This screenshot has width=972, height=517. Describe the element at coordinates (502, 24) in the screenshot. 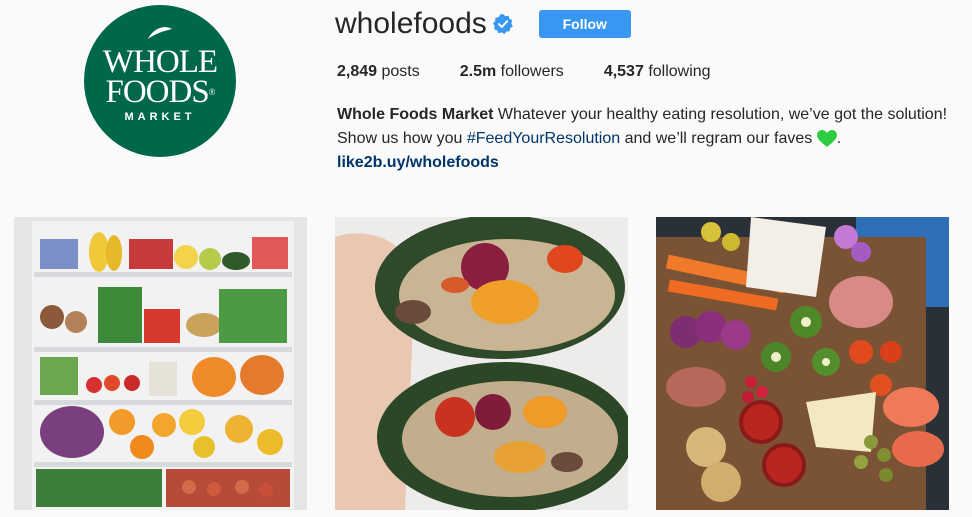

I see `verified-badge-icon` at that location.